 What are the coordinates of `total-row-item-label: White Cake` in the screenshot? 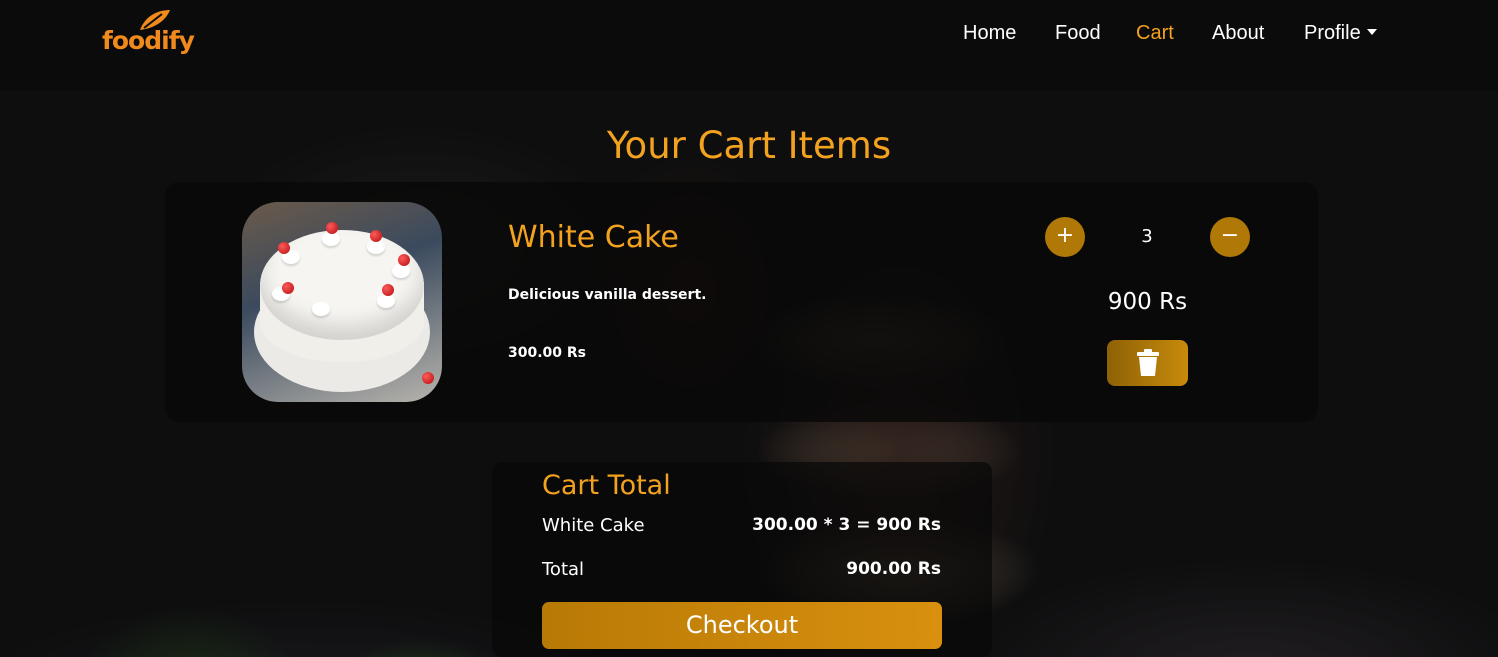 It's located at (593, 525).